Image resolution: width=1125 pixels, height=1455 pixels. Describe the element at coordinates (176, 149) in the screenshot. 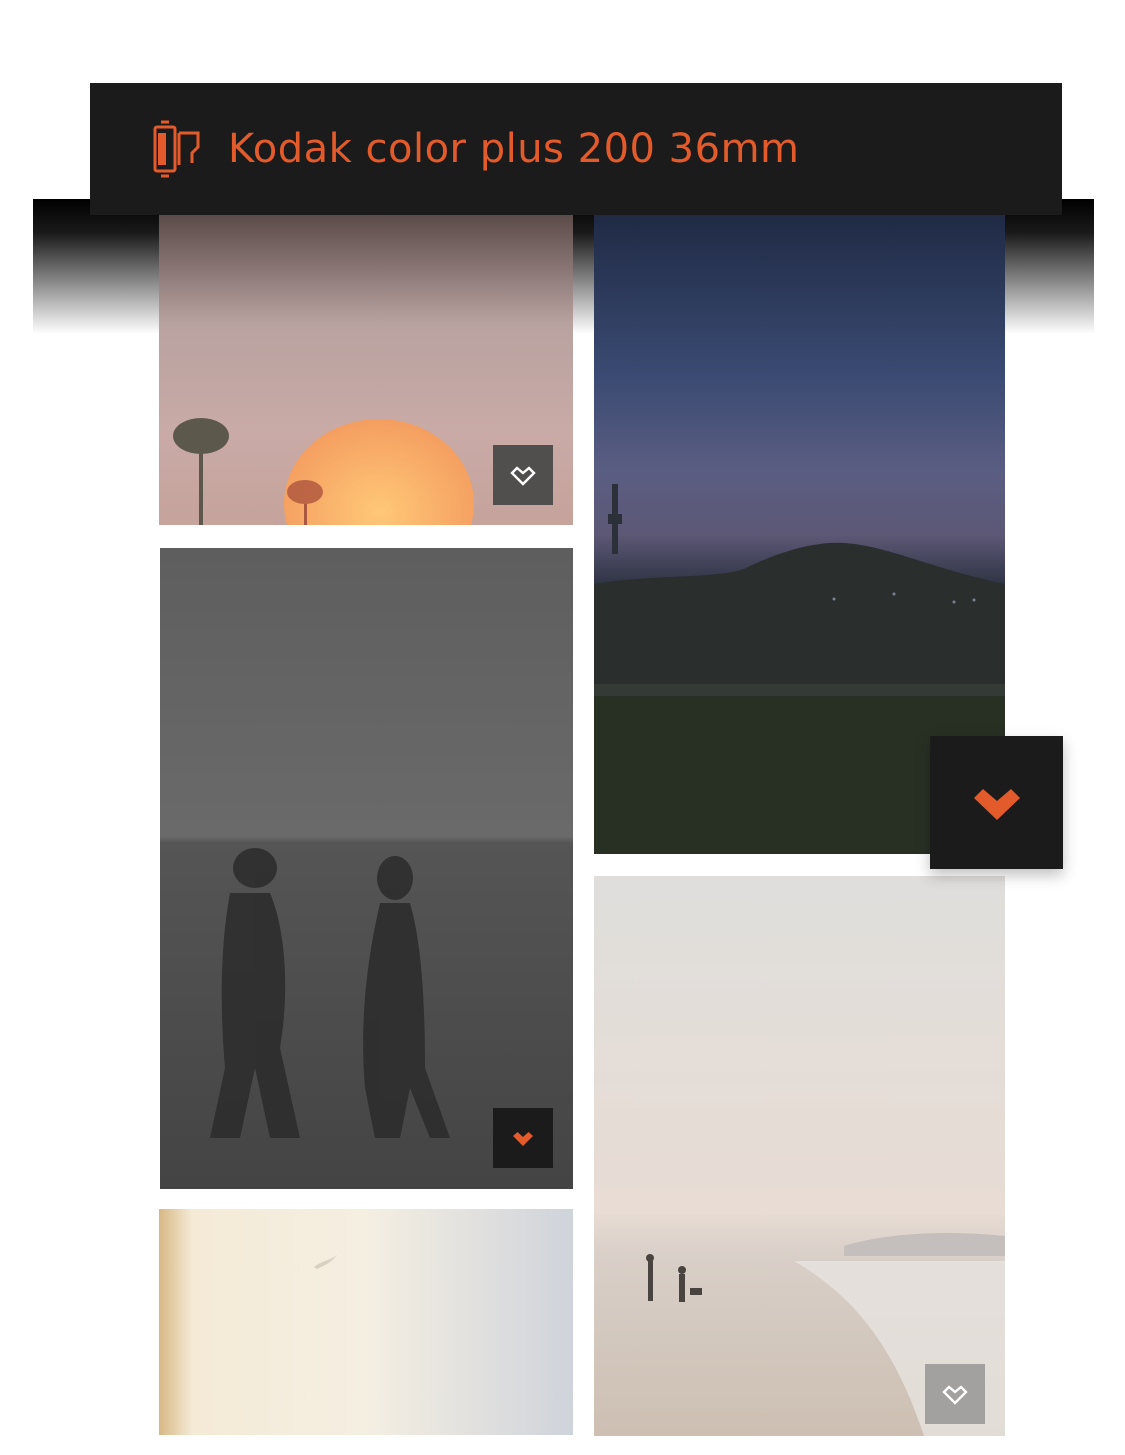

I see `film-roll-icon` at that location.